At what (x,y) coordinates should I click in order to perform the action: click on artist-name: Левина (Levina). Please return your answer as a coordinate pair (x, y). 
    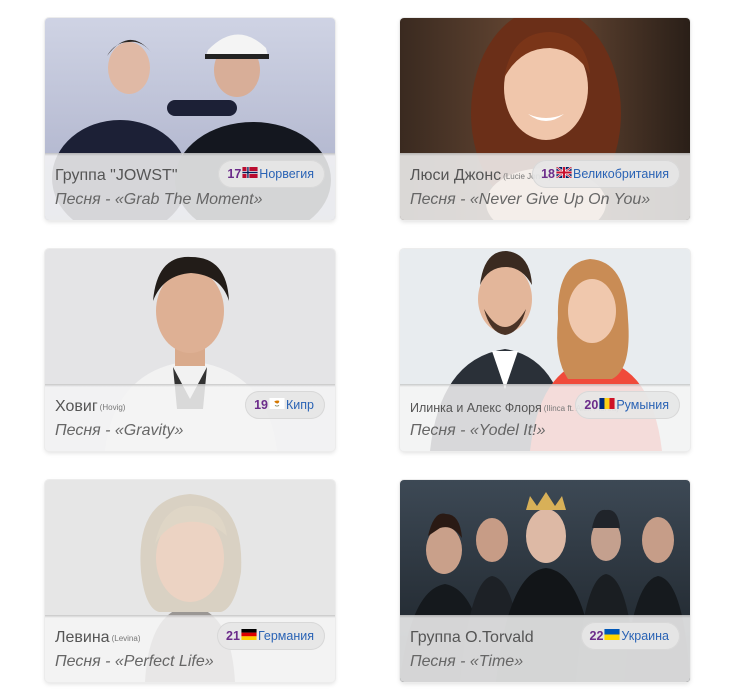
    Looking at the image, I should click on (98, 637).